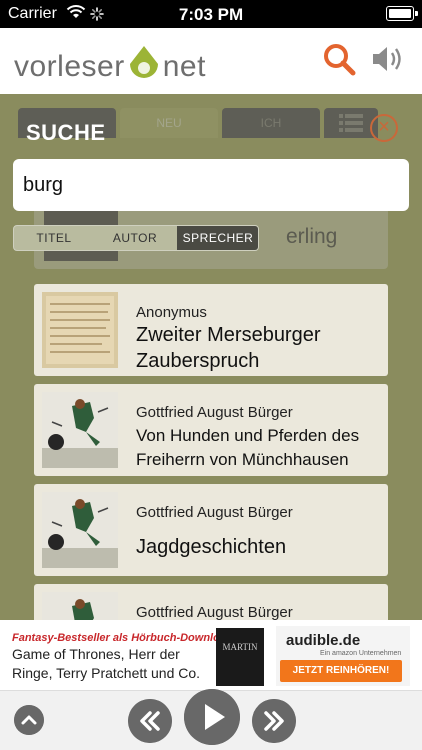 The width and height of the screenshot is (422, 750). What do you see at coordinates (211, 530) in the screenshot?
I see `list-item: Gottfried August Bürger Jagdgeschichten` at bounding box center [211, 530].